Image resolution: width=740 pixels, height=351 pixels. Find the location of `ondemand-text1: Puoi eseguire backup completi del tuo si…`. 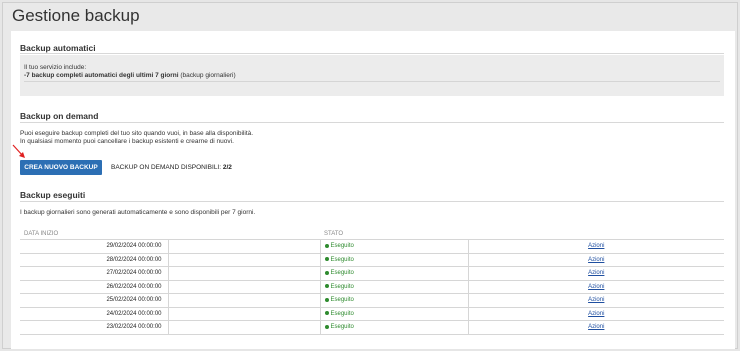

ondemand-text1: Puoi eseguire backup completi del tuo si… is located at coordinates (137, 133).